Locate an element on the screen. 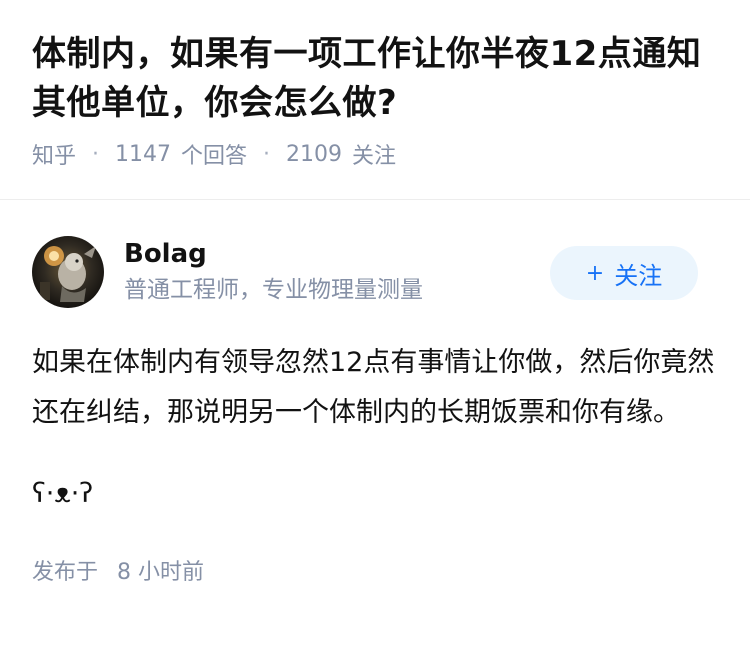 The height and width of the screenshot is (670, 750). followers-label: 关注 is located at coordinates (374, 154).